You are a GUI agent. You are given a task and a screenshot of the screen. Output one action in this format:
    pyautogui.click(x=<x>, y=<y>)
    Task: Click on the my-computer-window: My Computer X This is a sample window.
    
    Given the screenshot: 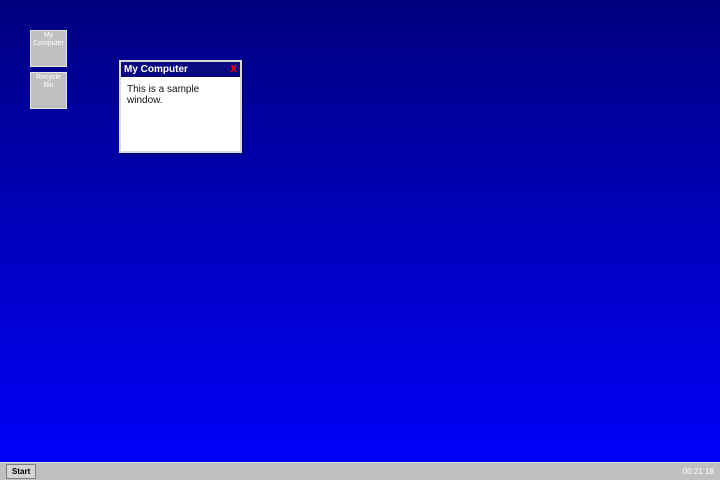 What is the action you would take?
    pyautogui.click(x=180, y=106)
    